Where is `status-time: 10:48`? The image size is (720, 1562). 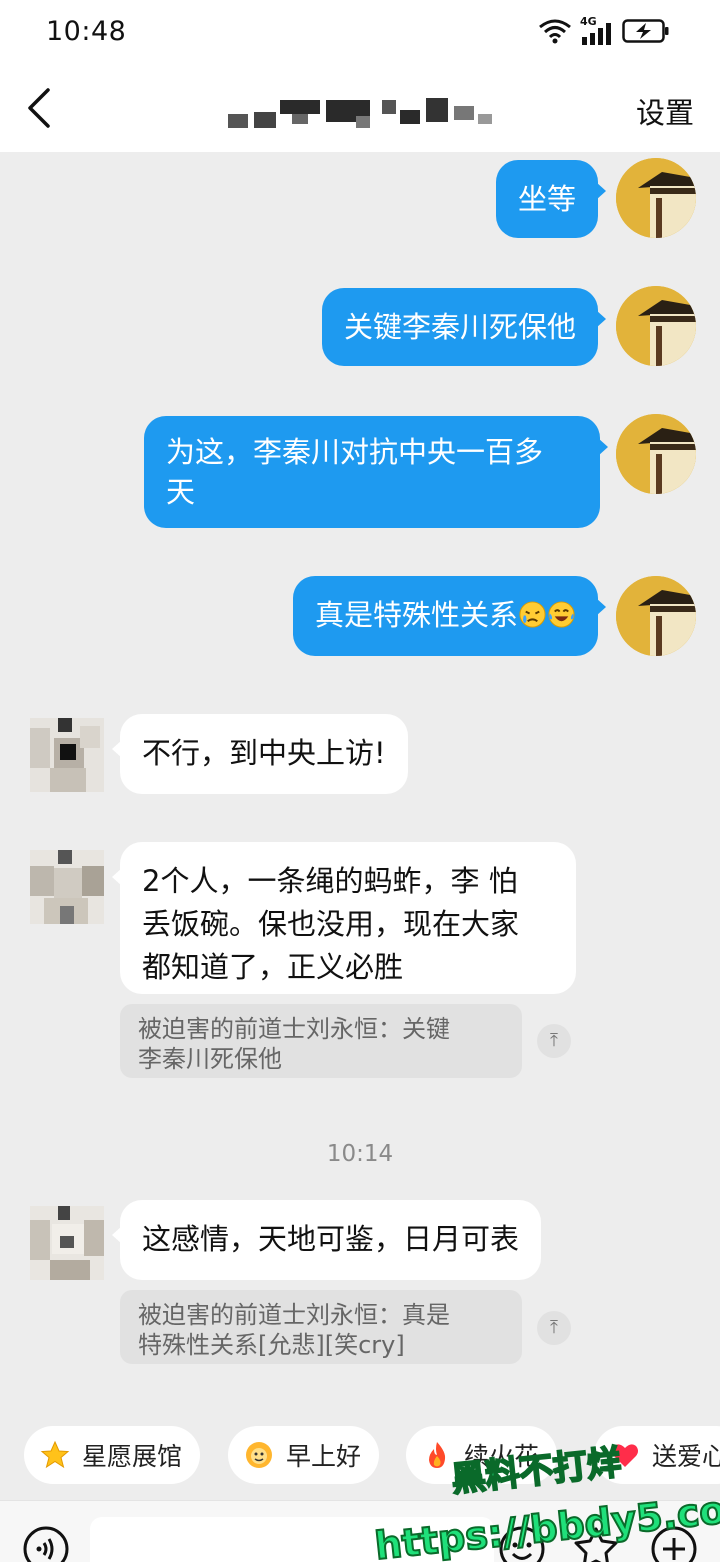 status-time: 10:48 is located at coordinates (86, 31).